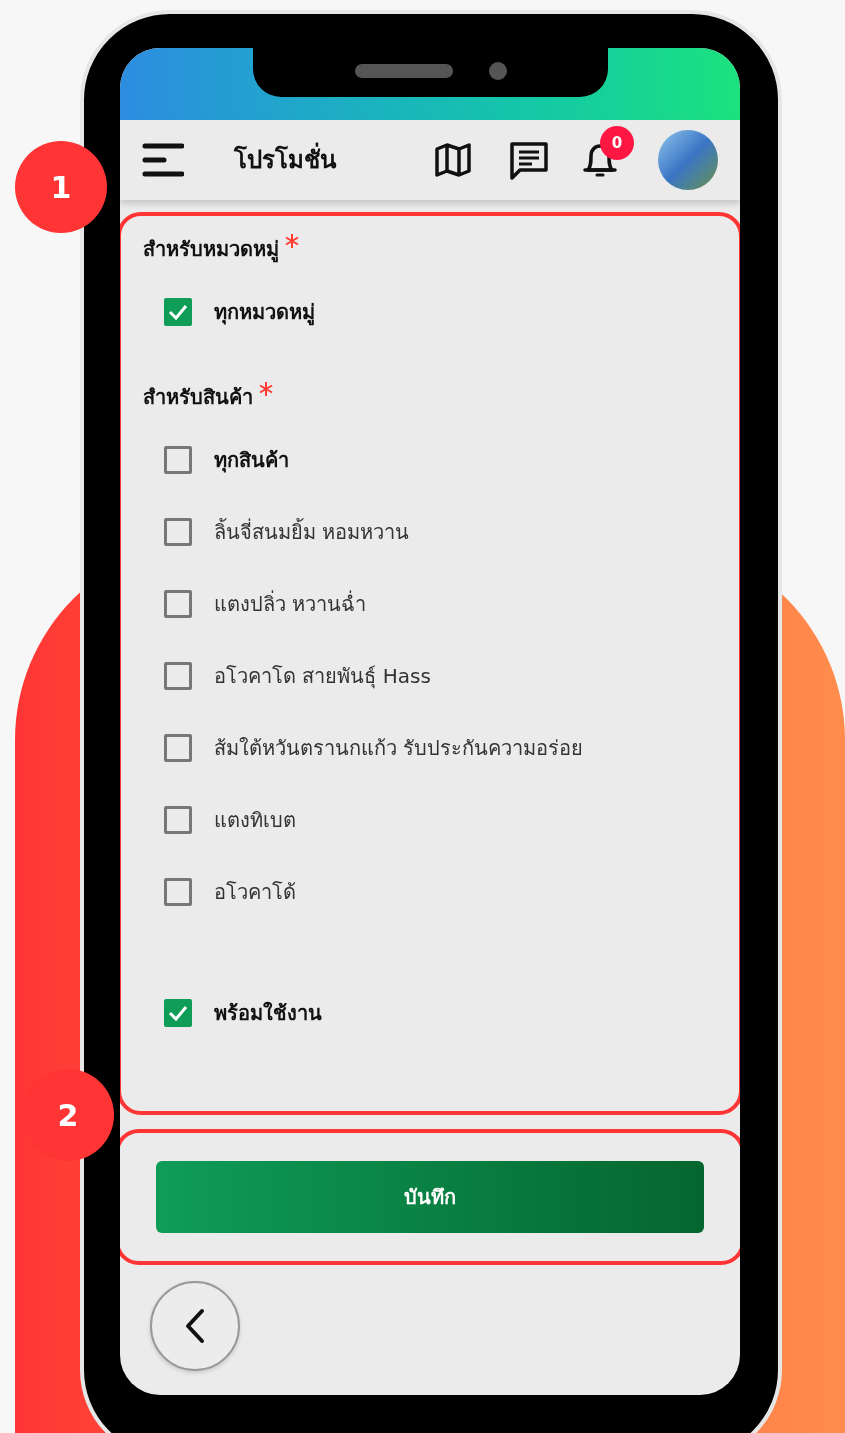 This screenshot has width=845, height=1433. What do you see at coordinates (163, 160) in the screenshot?
I see `menu-icon` at bounding box center [163, 160].